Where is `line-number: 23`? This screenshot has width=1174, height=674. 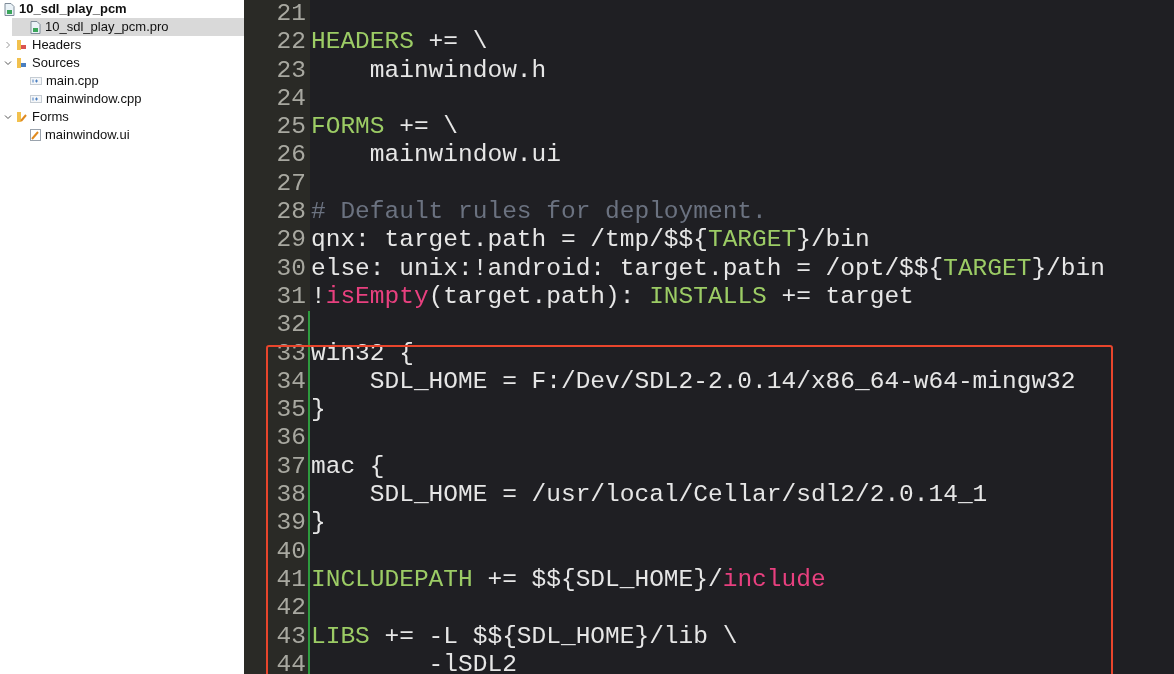
line-number: 23 is located at coordinates (277, 70).